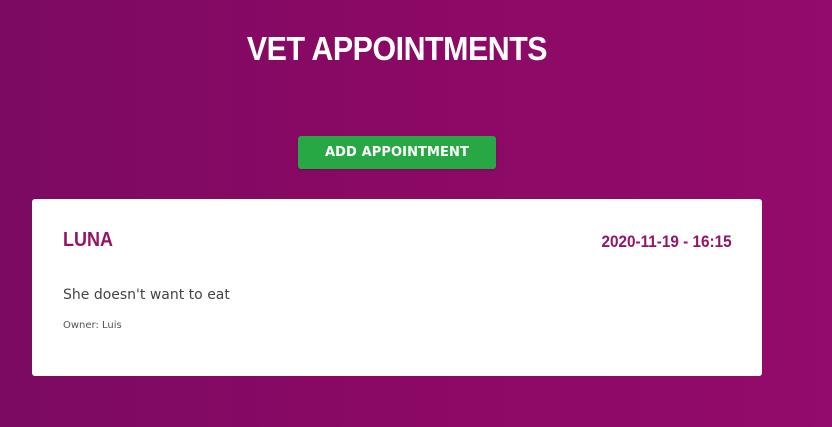  What do you see at coordinates (146, 295) in the screenshot?
I see `appointment-symptoms: She doesn't want to eat` at bounding box center [146, 295].